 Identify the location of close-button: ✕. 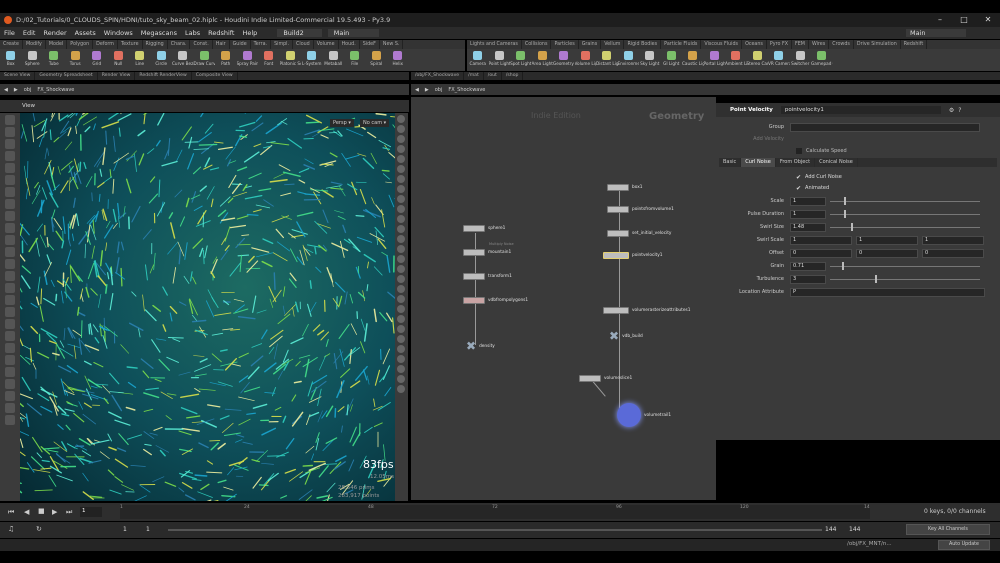
(988, 20).